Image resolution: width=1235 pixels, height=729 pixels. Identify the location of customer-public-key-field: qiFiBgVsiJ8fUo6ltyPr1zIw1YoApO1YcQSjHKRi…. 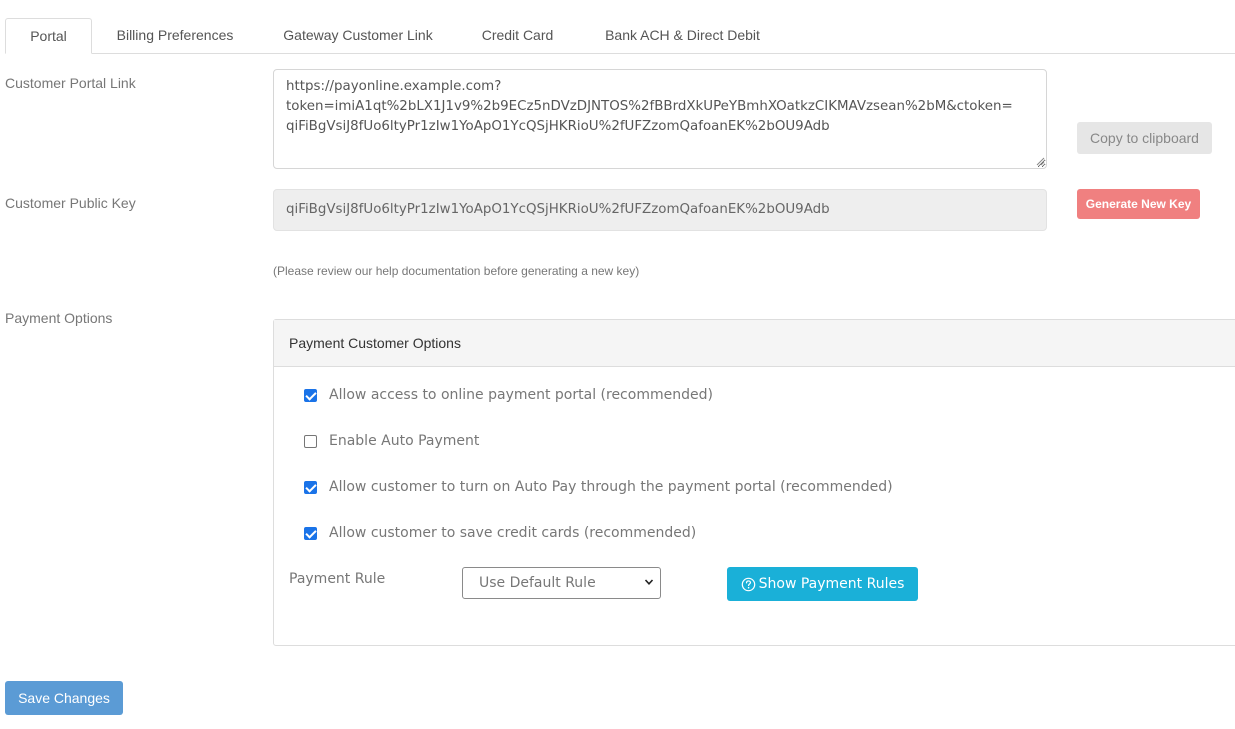
(660, 210).